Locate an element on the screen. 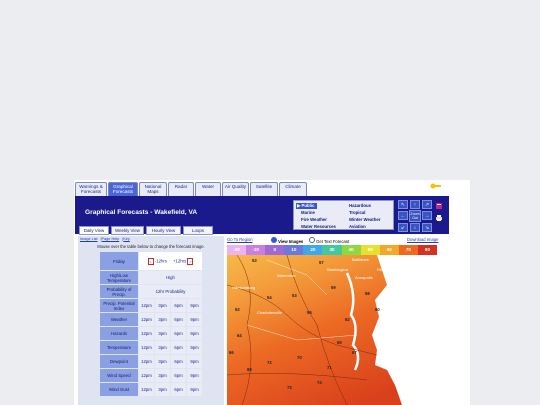 Image resolution: width=540 pixels, height=405 pixels. row-label-temperature: Temperature is located at coordinates (119, 347).